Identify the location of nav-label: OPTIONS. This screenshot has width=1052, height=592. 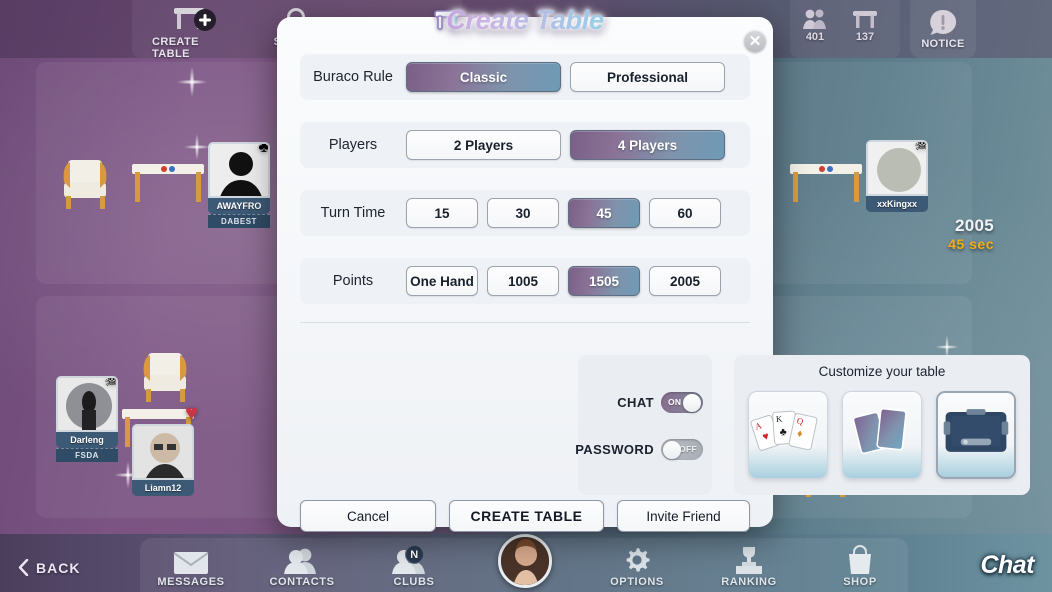
(637, 582).